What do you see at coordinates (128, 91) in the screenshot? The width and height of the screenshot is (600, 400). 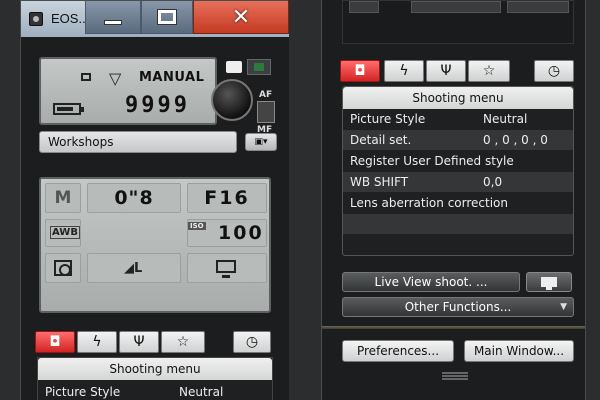 I see `top-lcd-panel: ▽ MANUAL 9999` at bounding box center [128, 91].